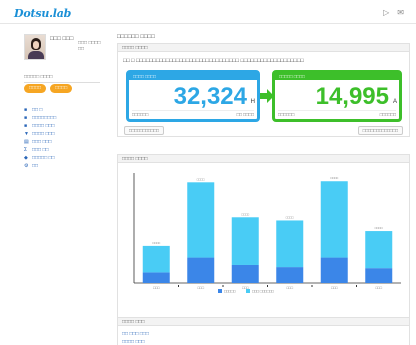 The height and width of the screenshot is (345, 416). I want to click on bottom-card-header: □□□□ □□□, so click(263, 322).